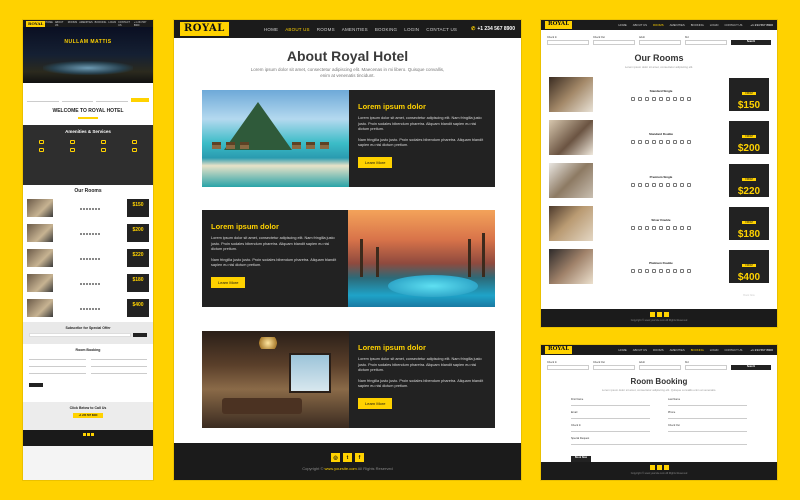 Image resolution: width=800 pixels, height=500 pixels. Describe the element at coordinates (707, 403) in the screenshot. I see `last-name-field` at that location.